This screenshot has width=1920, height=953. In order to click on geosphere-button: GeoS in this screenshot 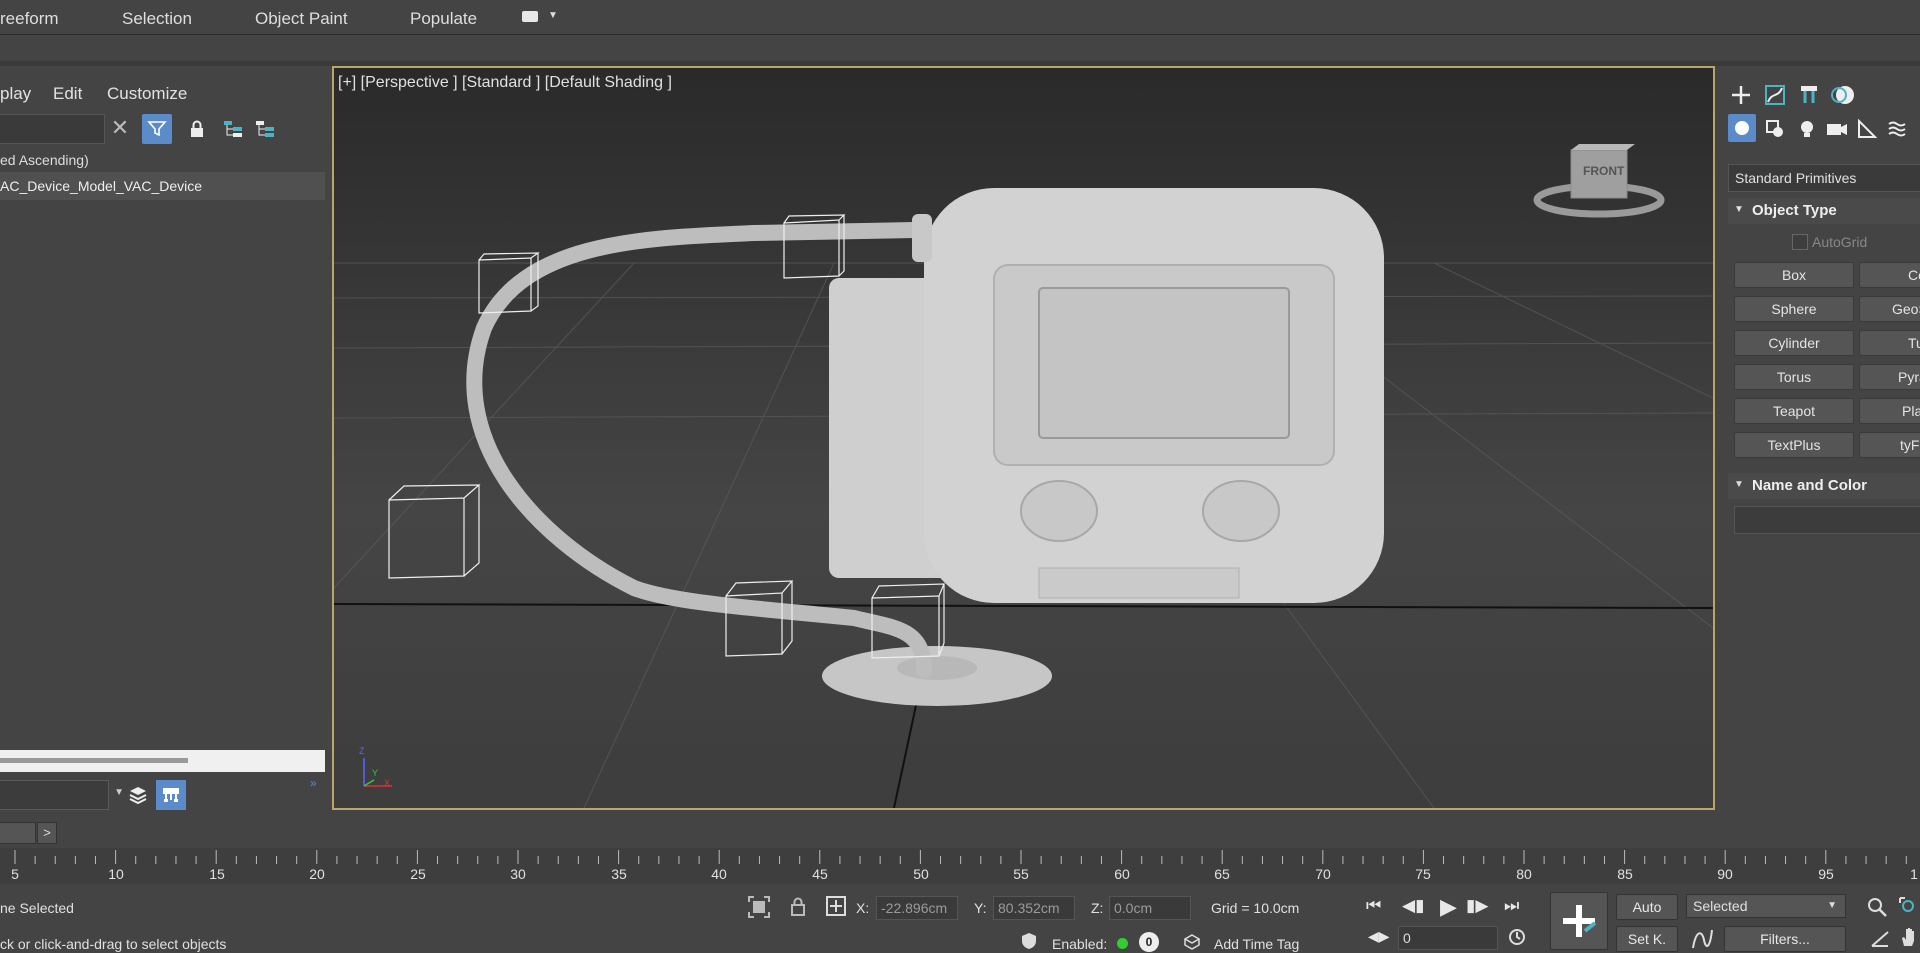, I will do `click(1889, 309)`.